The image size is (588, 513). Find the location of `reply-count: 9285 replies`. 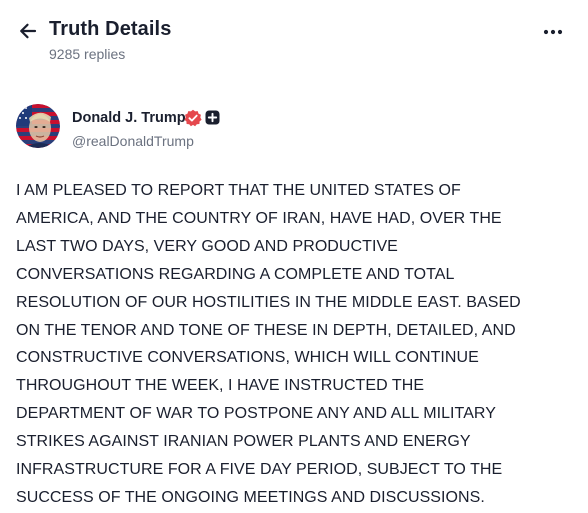

reply-count: 9285 replies is located at coordinates (87, 54).